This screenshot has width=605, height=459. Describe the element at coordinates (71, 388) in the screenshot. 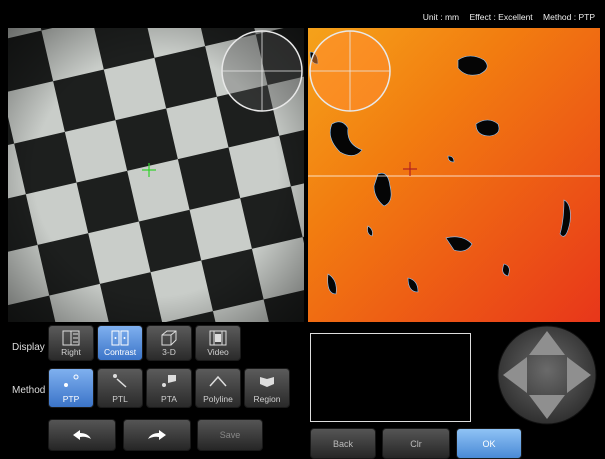

I see `method-ptp-button: PTP` at that location.